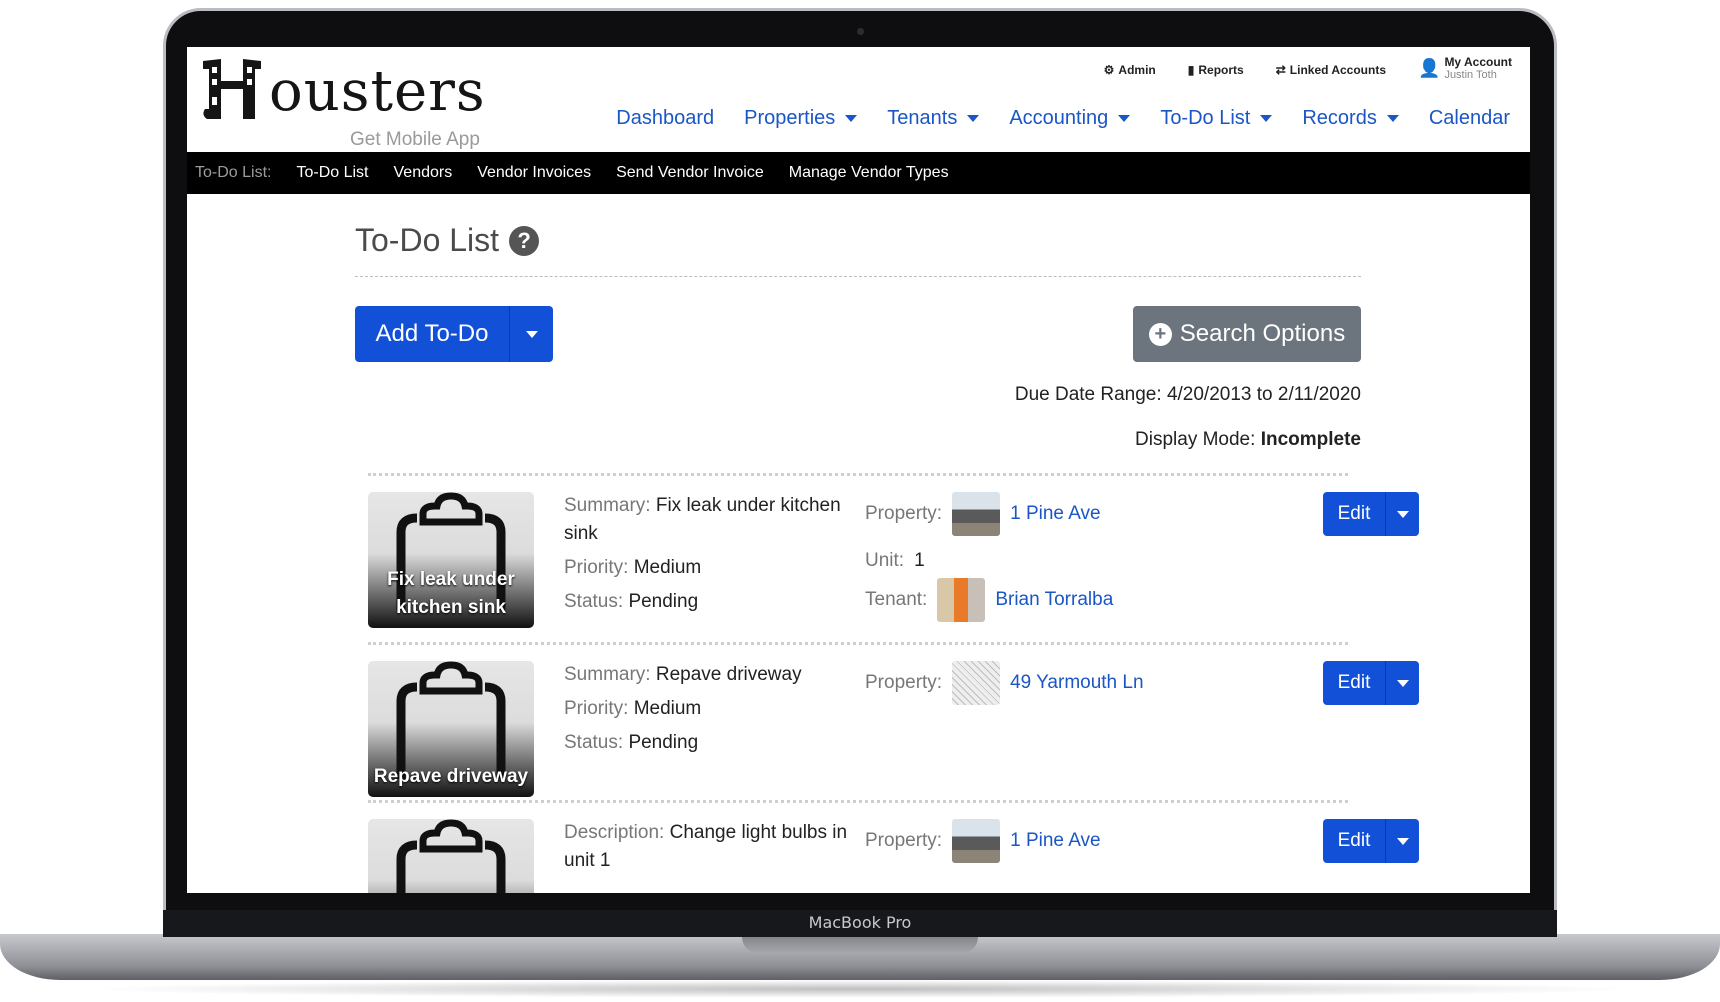 This screenshot has width=1720, height=1002. I want to click on bar-chart-icon: ▮, so click(1191, 70).